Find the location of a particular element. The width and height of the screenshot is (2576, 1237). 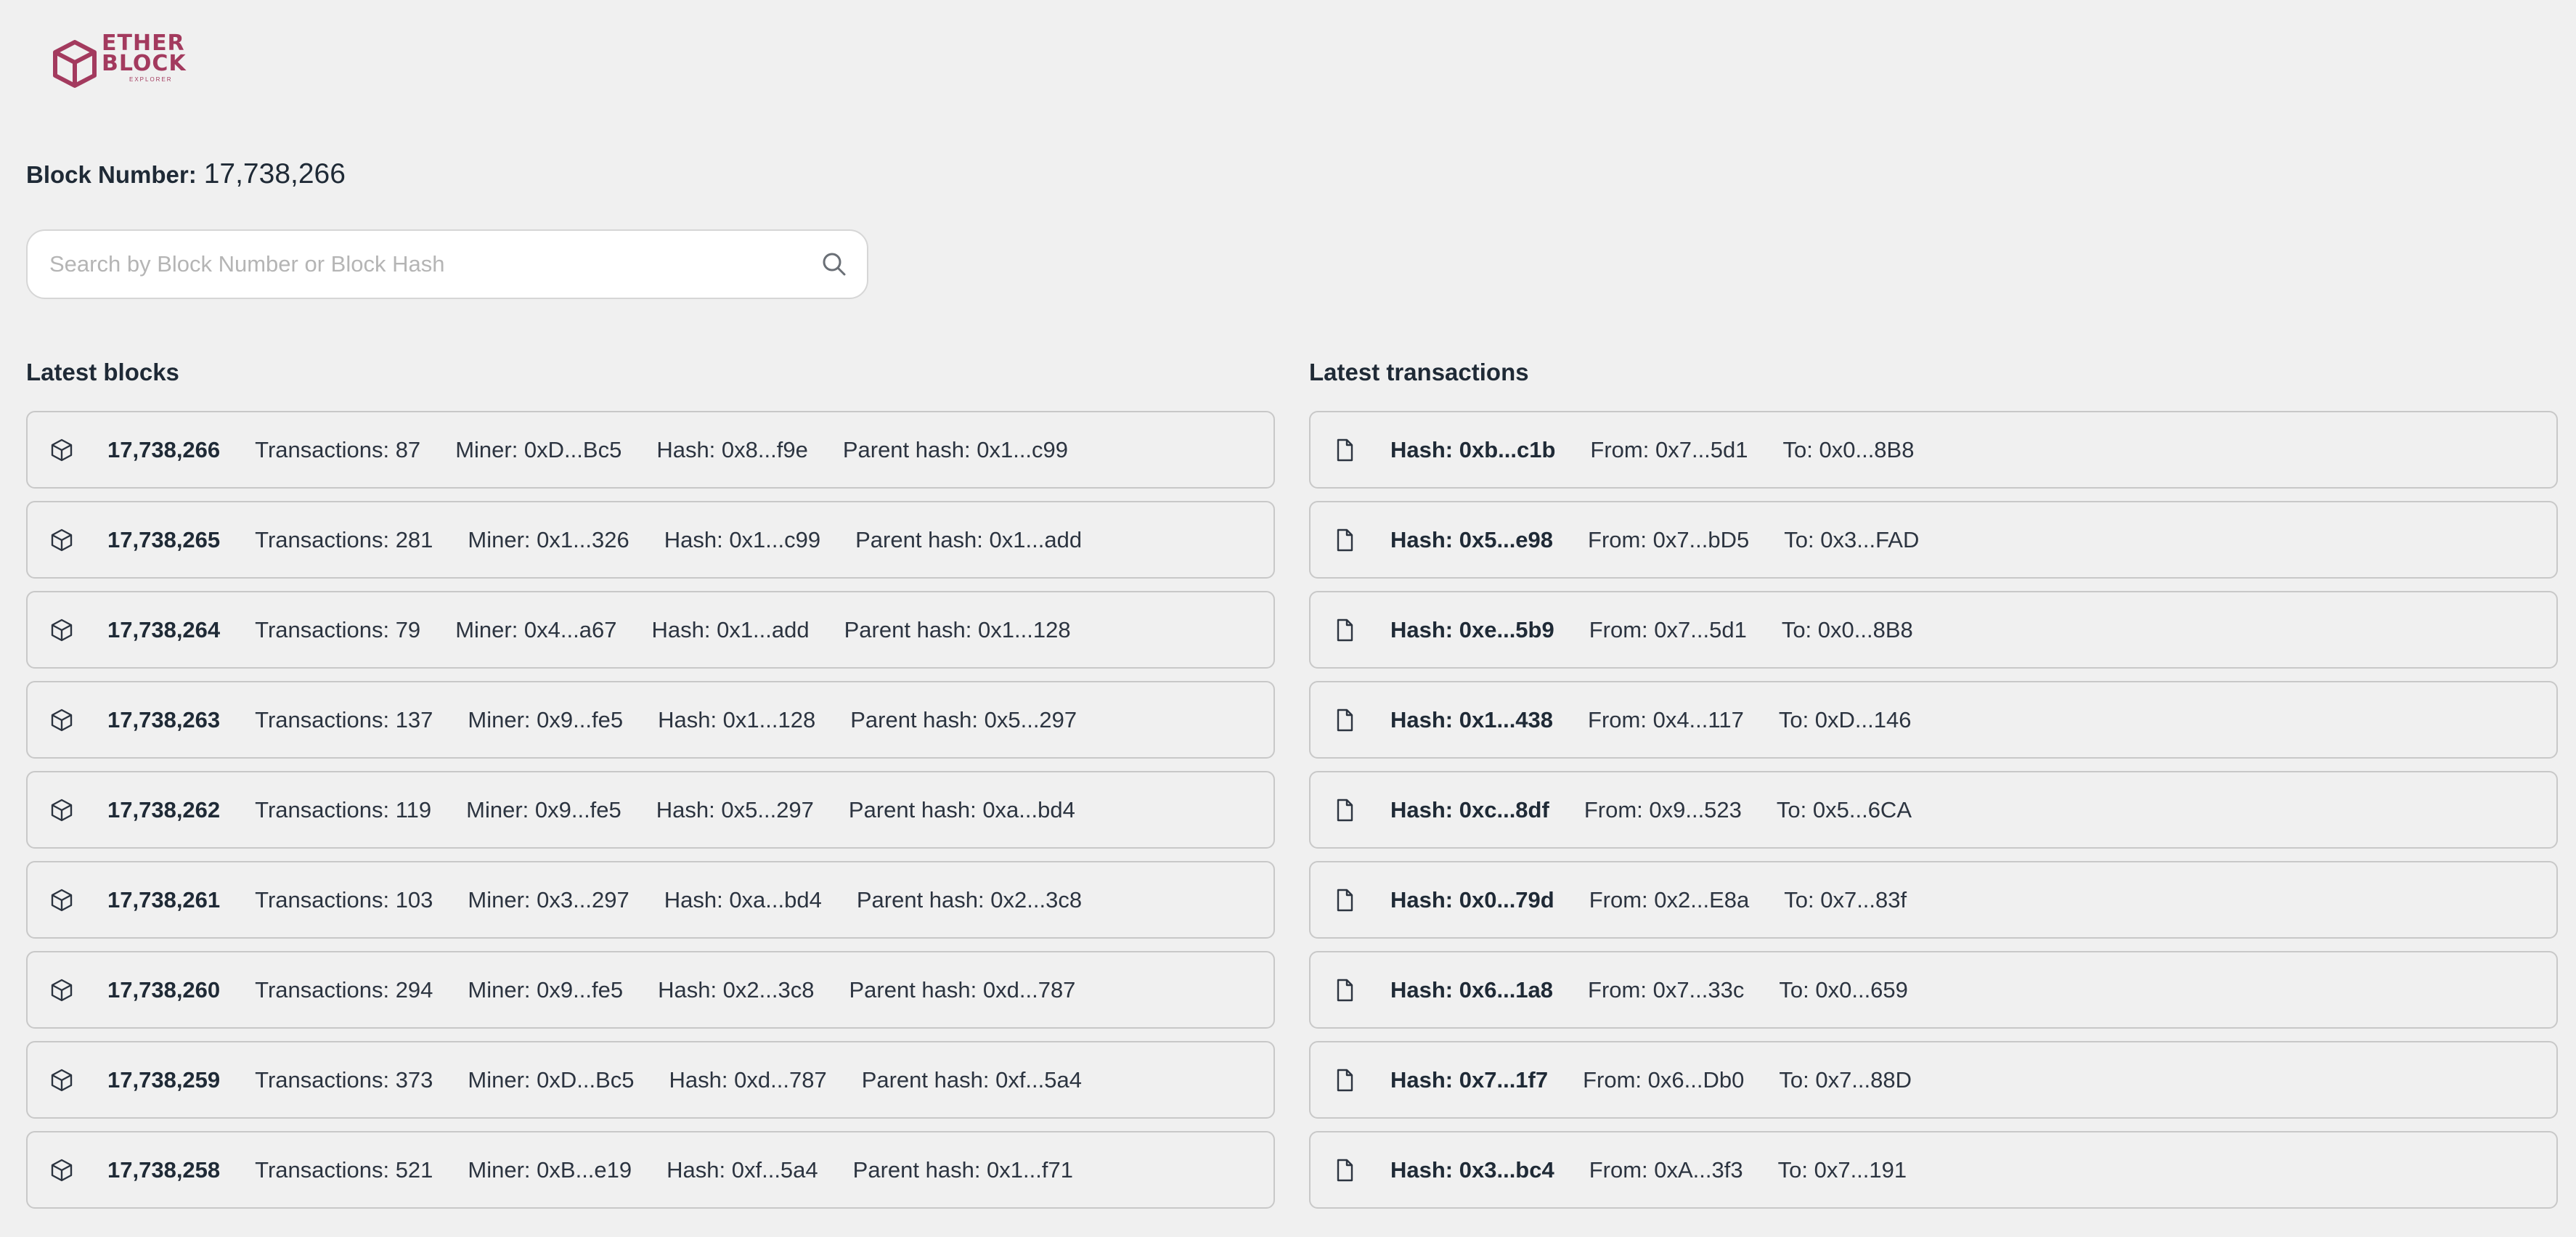

transaction-hash: Hash: 0x7...1f7 is located at coordinates (1469, 1079).